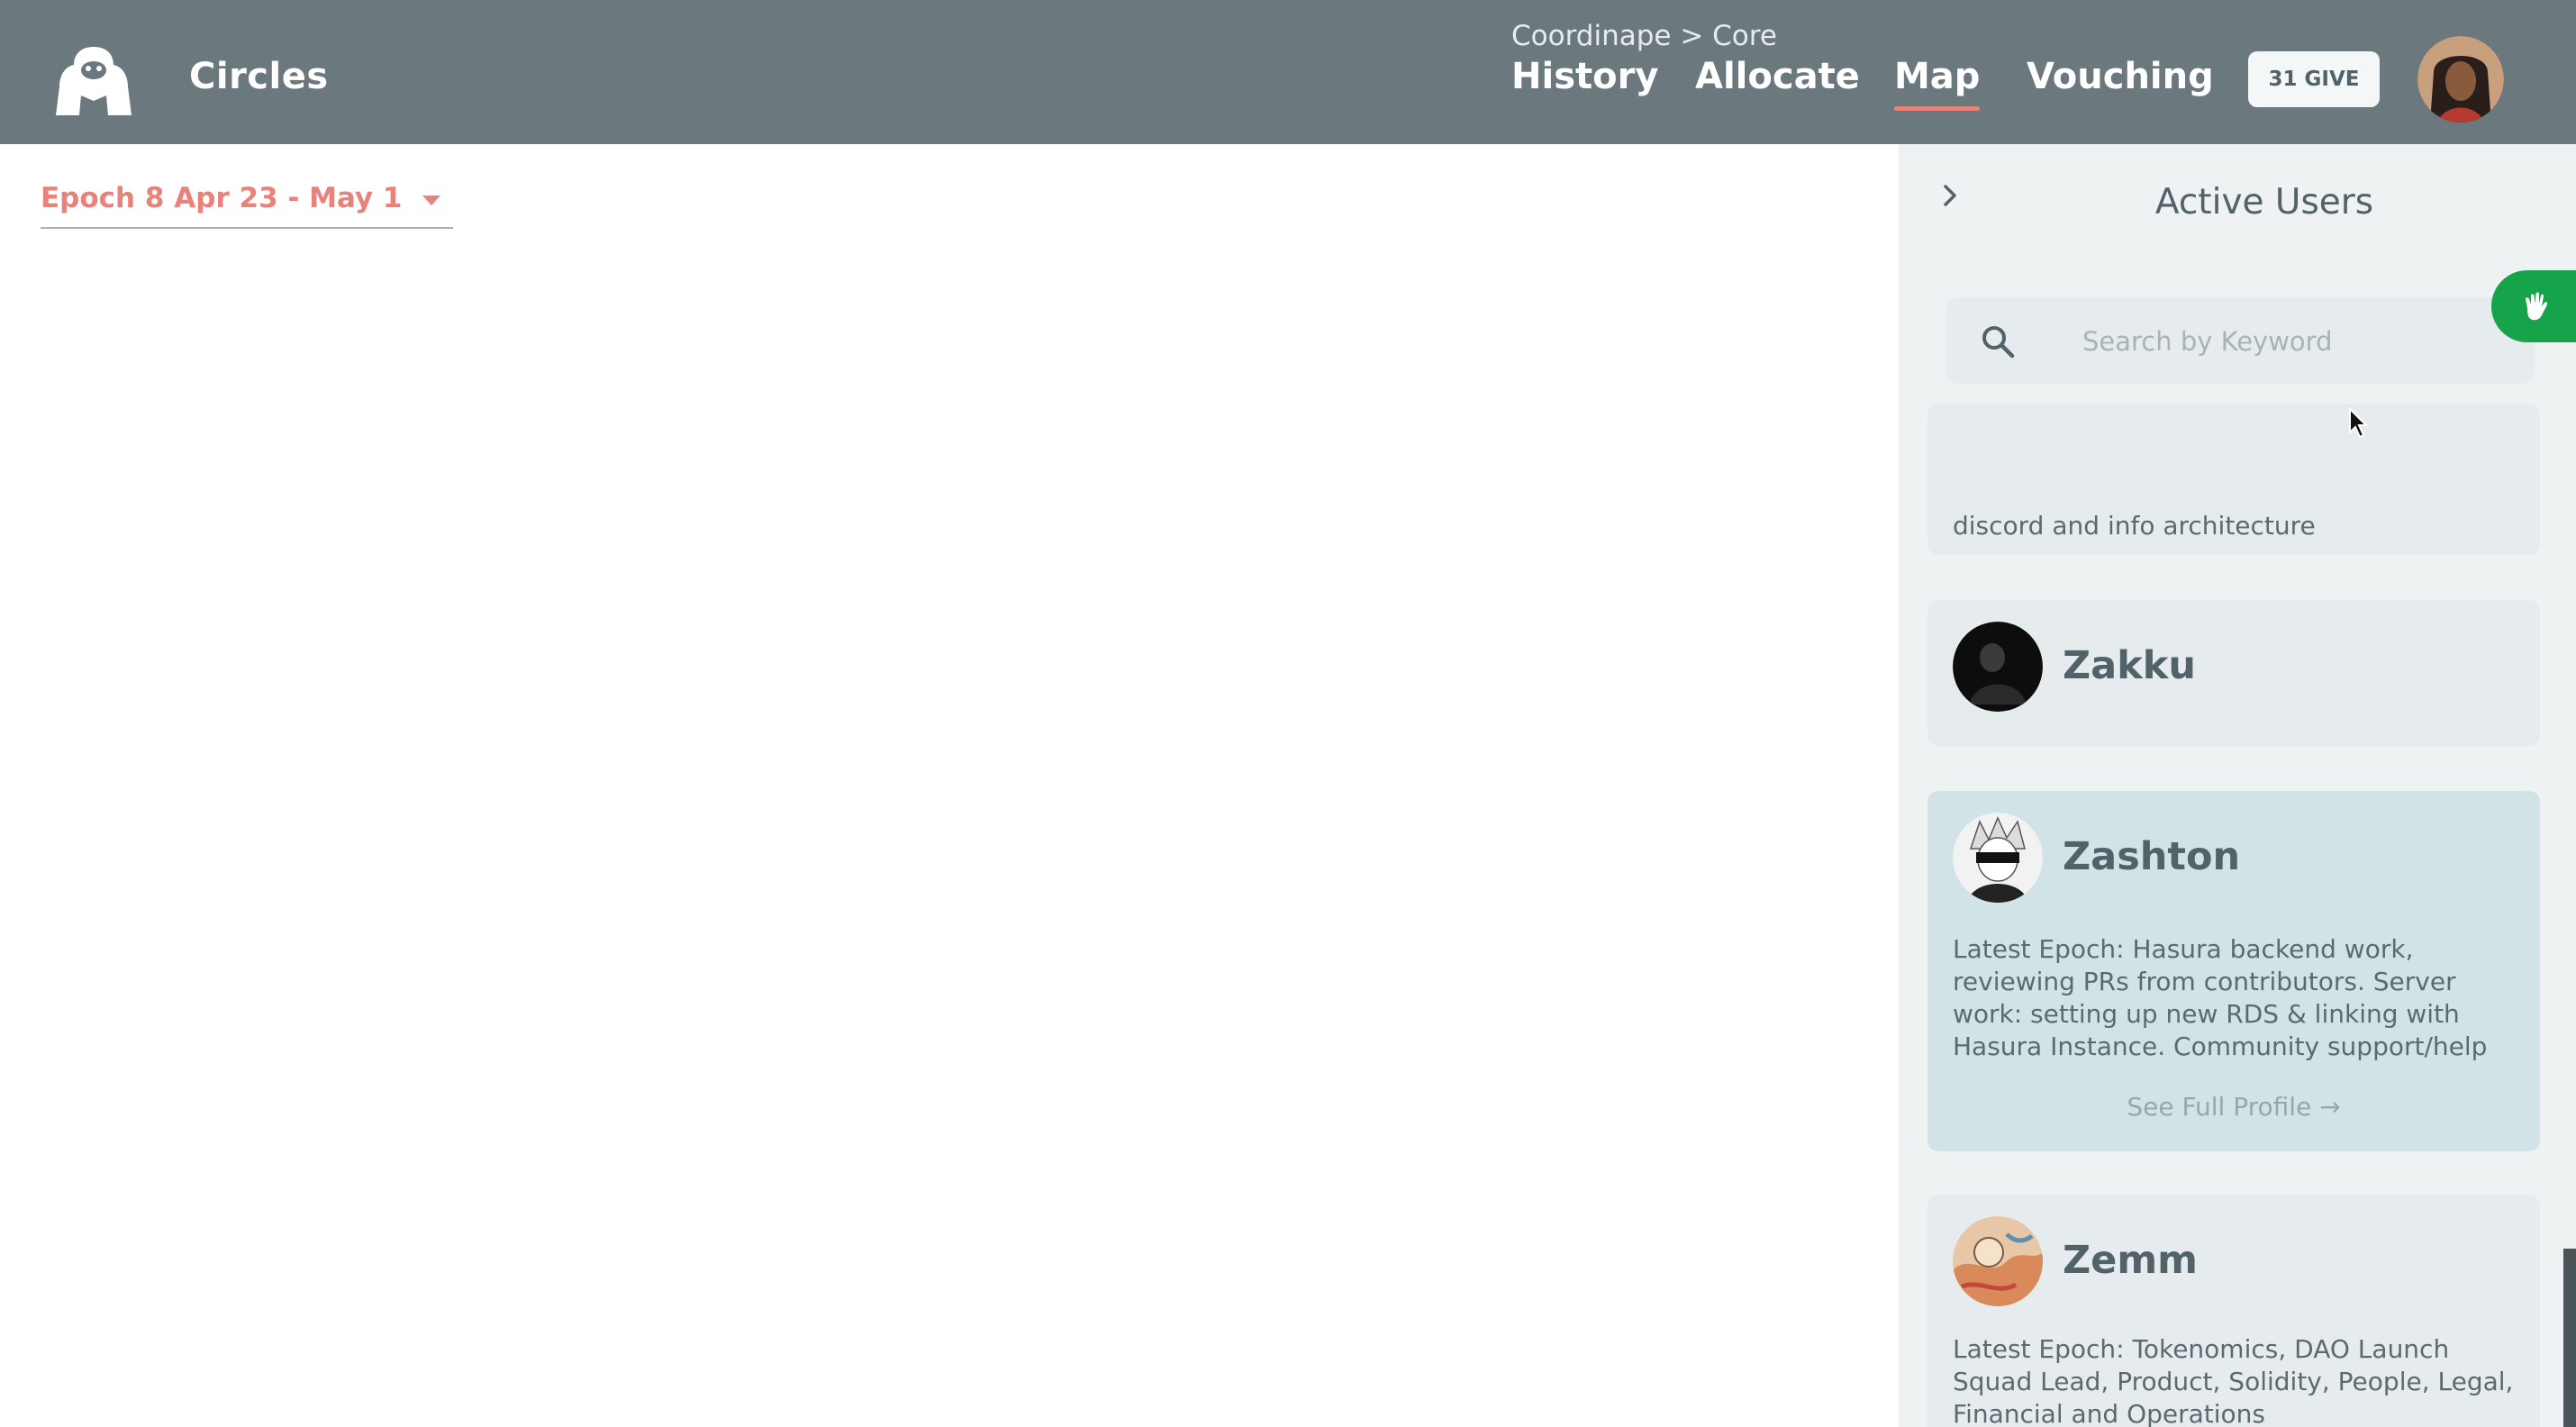 The image size is (2576, 1427). Describe the element at coordinates (1937, 83) in the screenshot. I see `nav-map: Map` at that location.